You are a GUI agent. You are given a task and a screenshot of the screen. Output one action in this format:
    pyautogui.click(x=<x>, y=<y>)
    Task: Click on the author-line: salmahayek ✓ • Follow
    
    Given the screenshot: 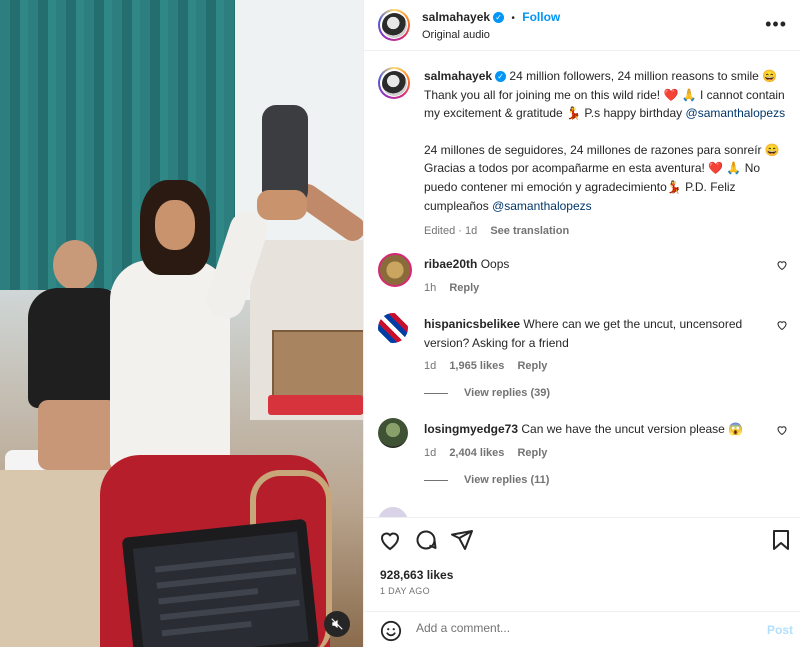 What is the action you would take?
    pyautogui.click(x=491, y=17)
    